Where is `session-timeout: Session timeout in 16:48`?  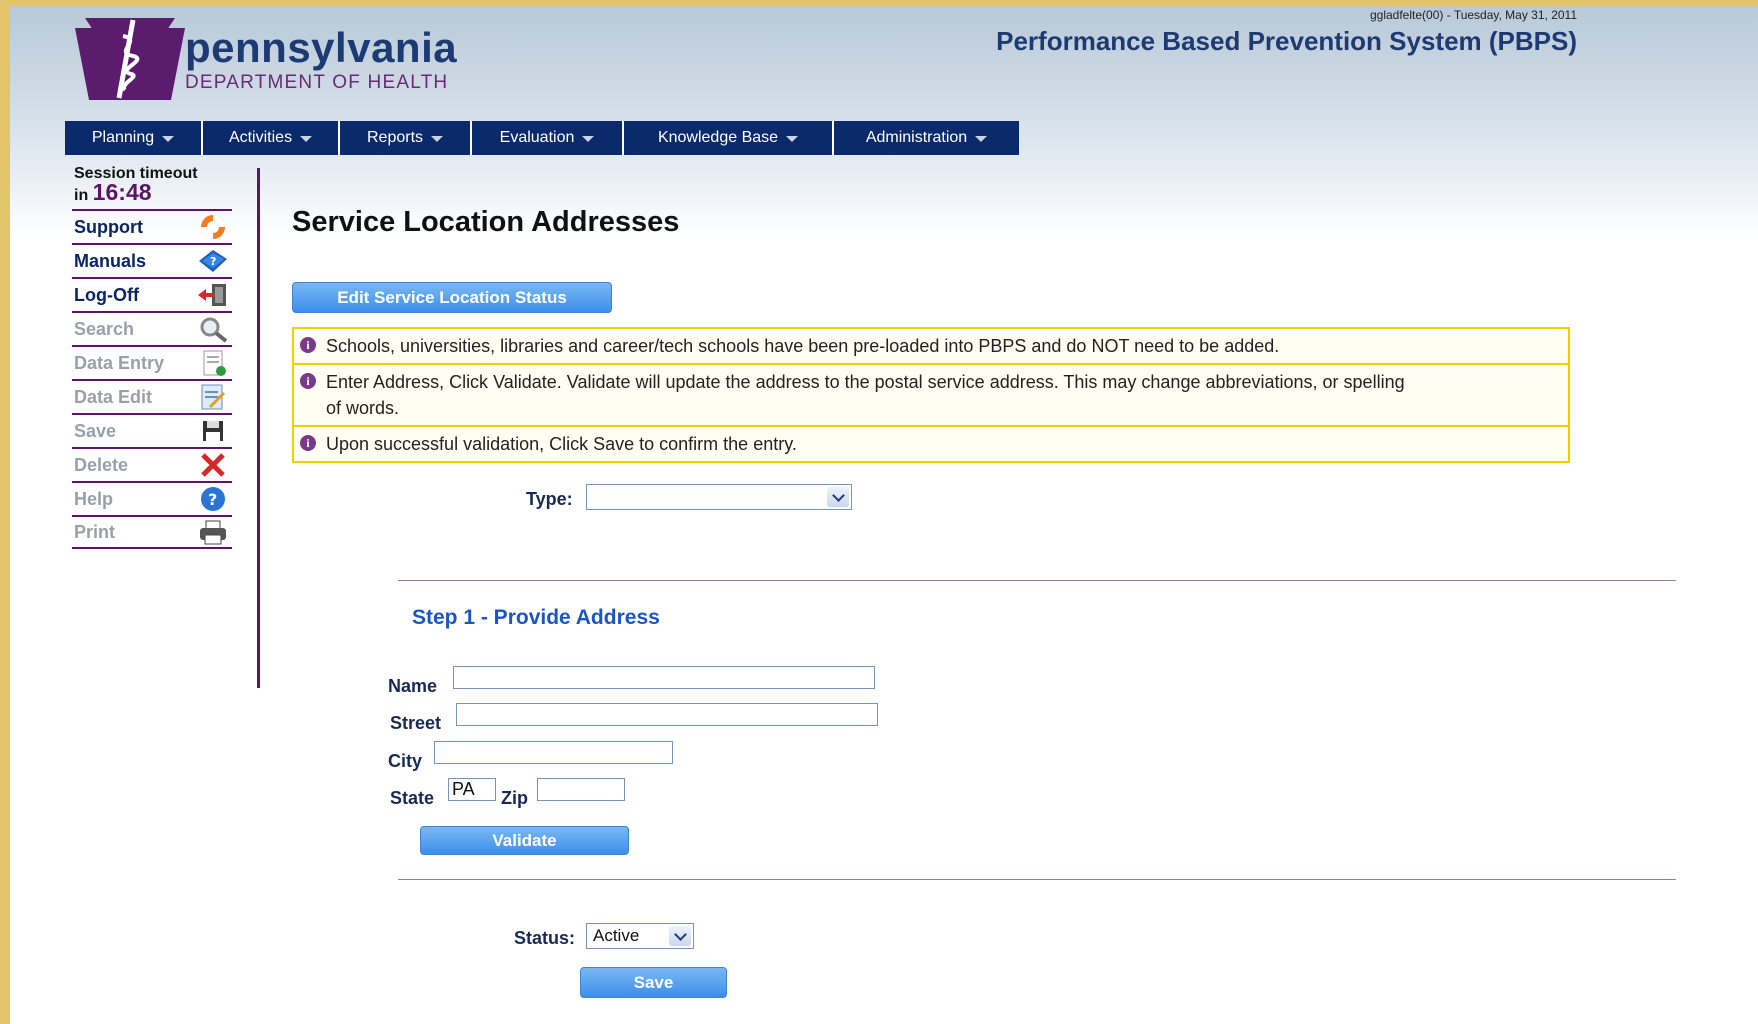 session-timeout: Session timeout in 16:48 is located at coordinates (152, 184).